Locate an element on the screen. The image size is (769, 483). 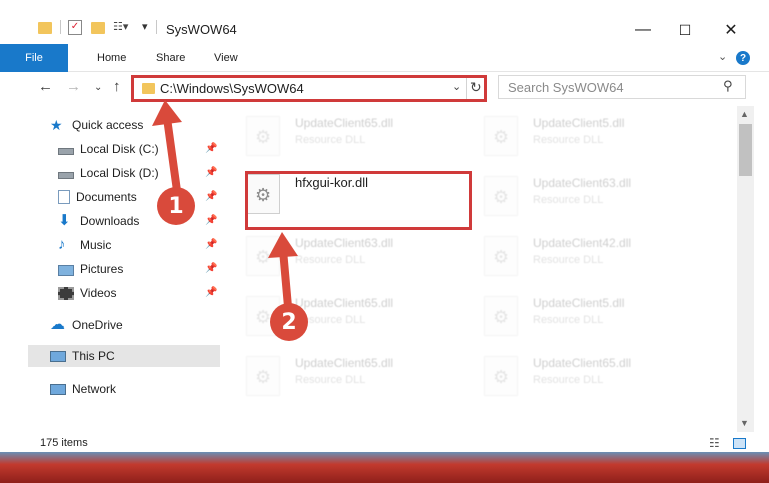
back-arrow-icon: ← is located at coordinates (45, 86).